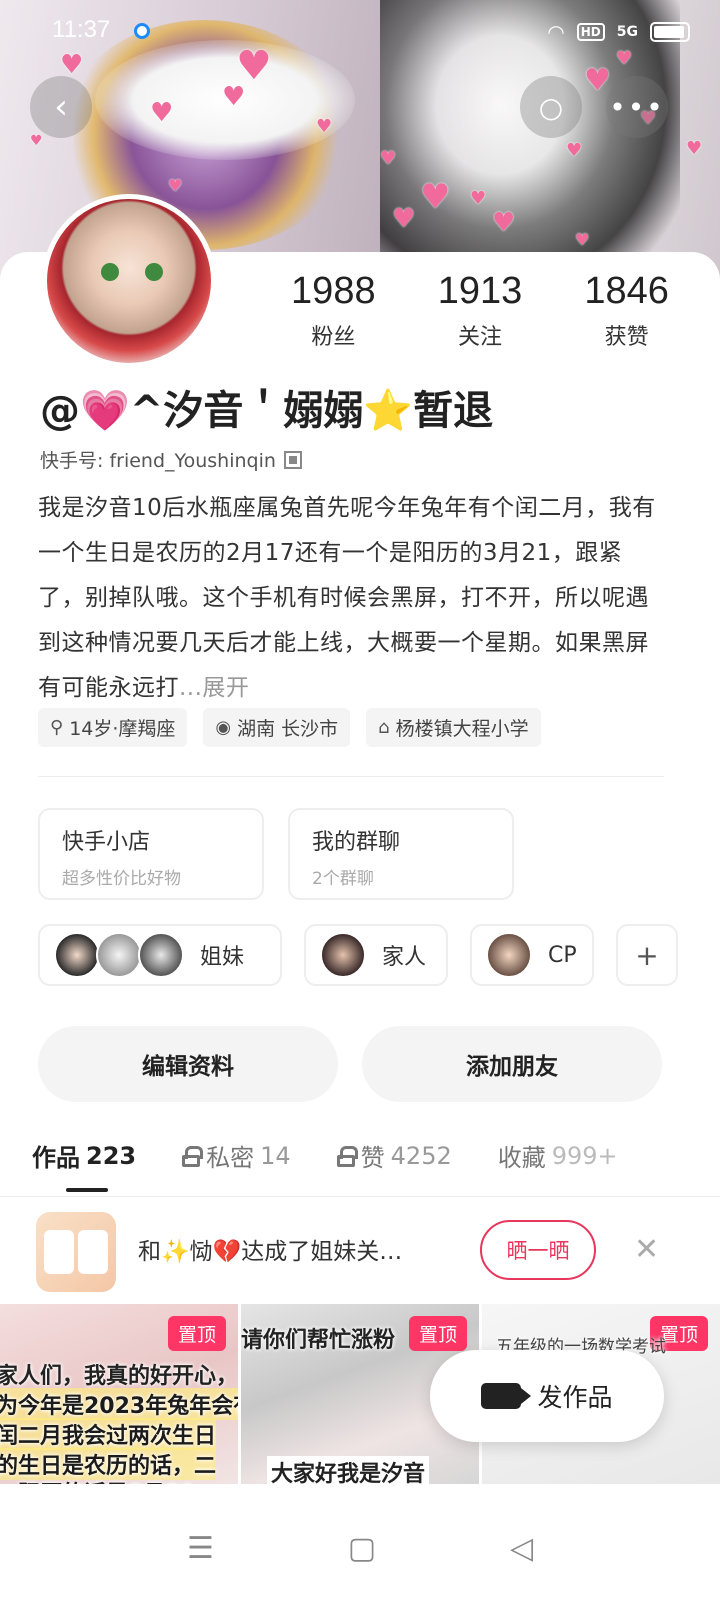 The height and width of the screenshot is (1612, 720). What do you see at coordinates (646, 1249) in the screenshot?
I see `close-icon: ✕` at bounding box center [646, 1249].